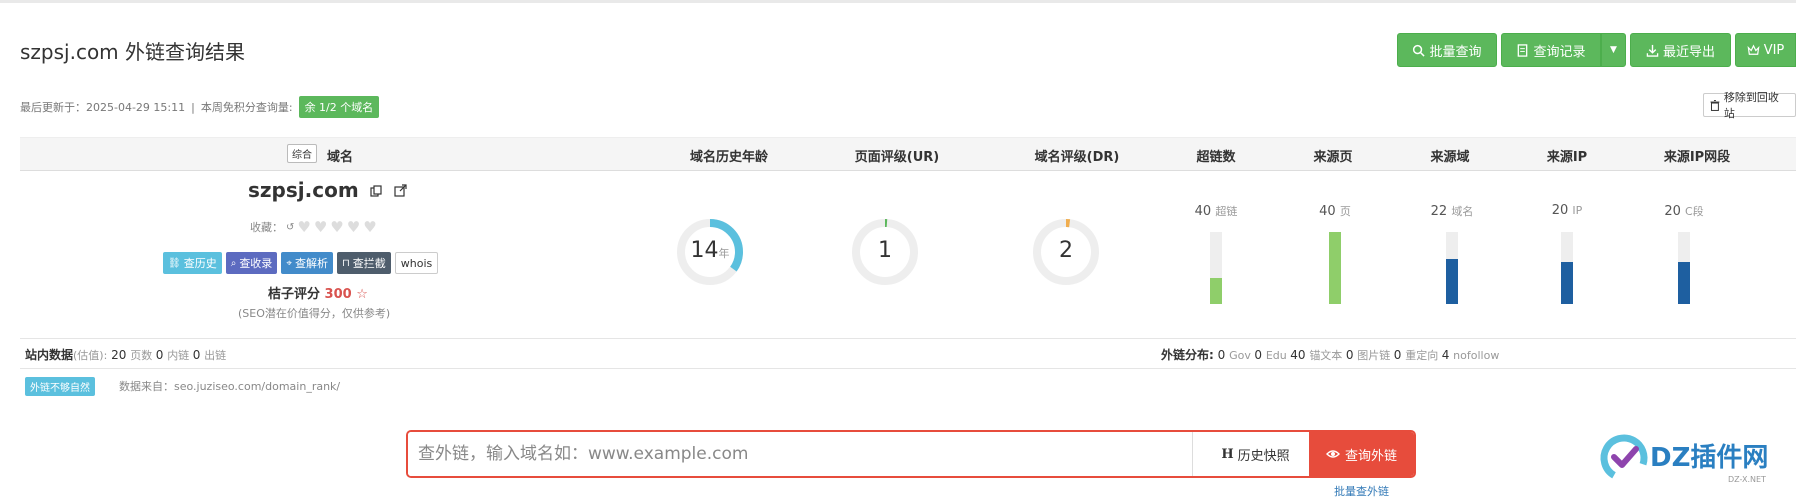  Describe the element at coordinates (233, 263) in the screenshot. I see `search-icon: ⌕` at that location.